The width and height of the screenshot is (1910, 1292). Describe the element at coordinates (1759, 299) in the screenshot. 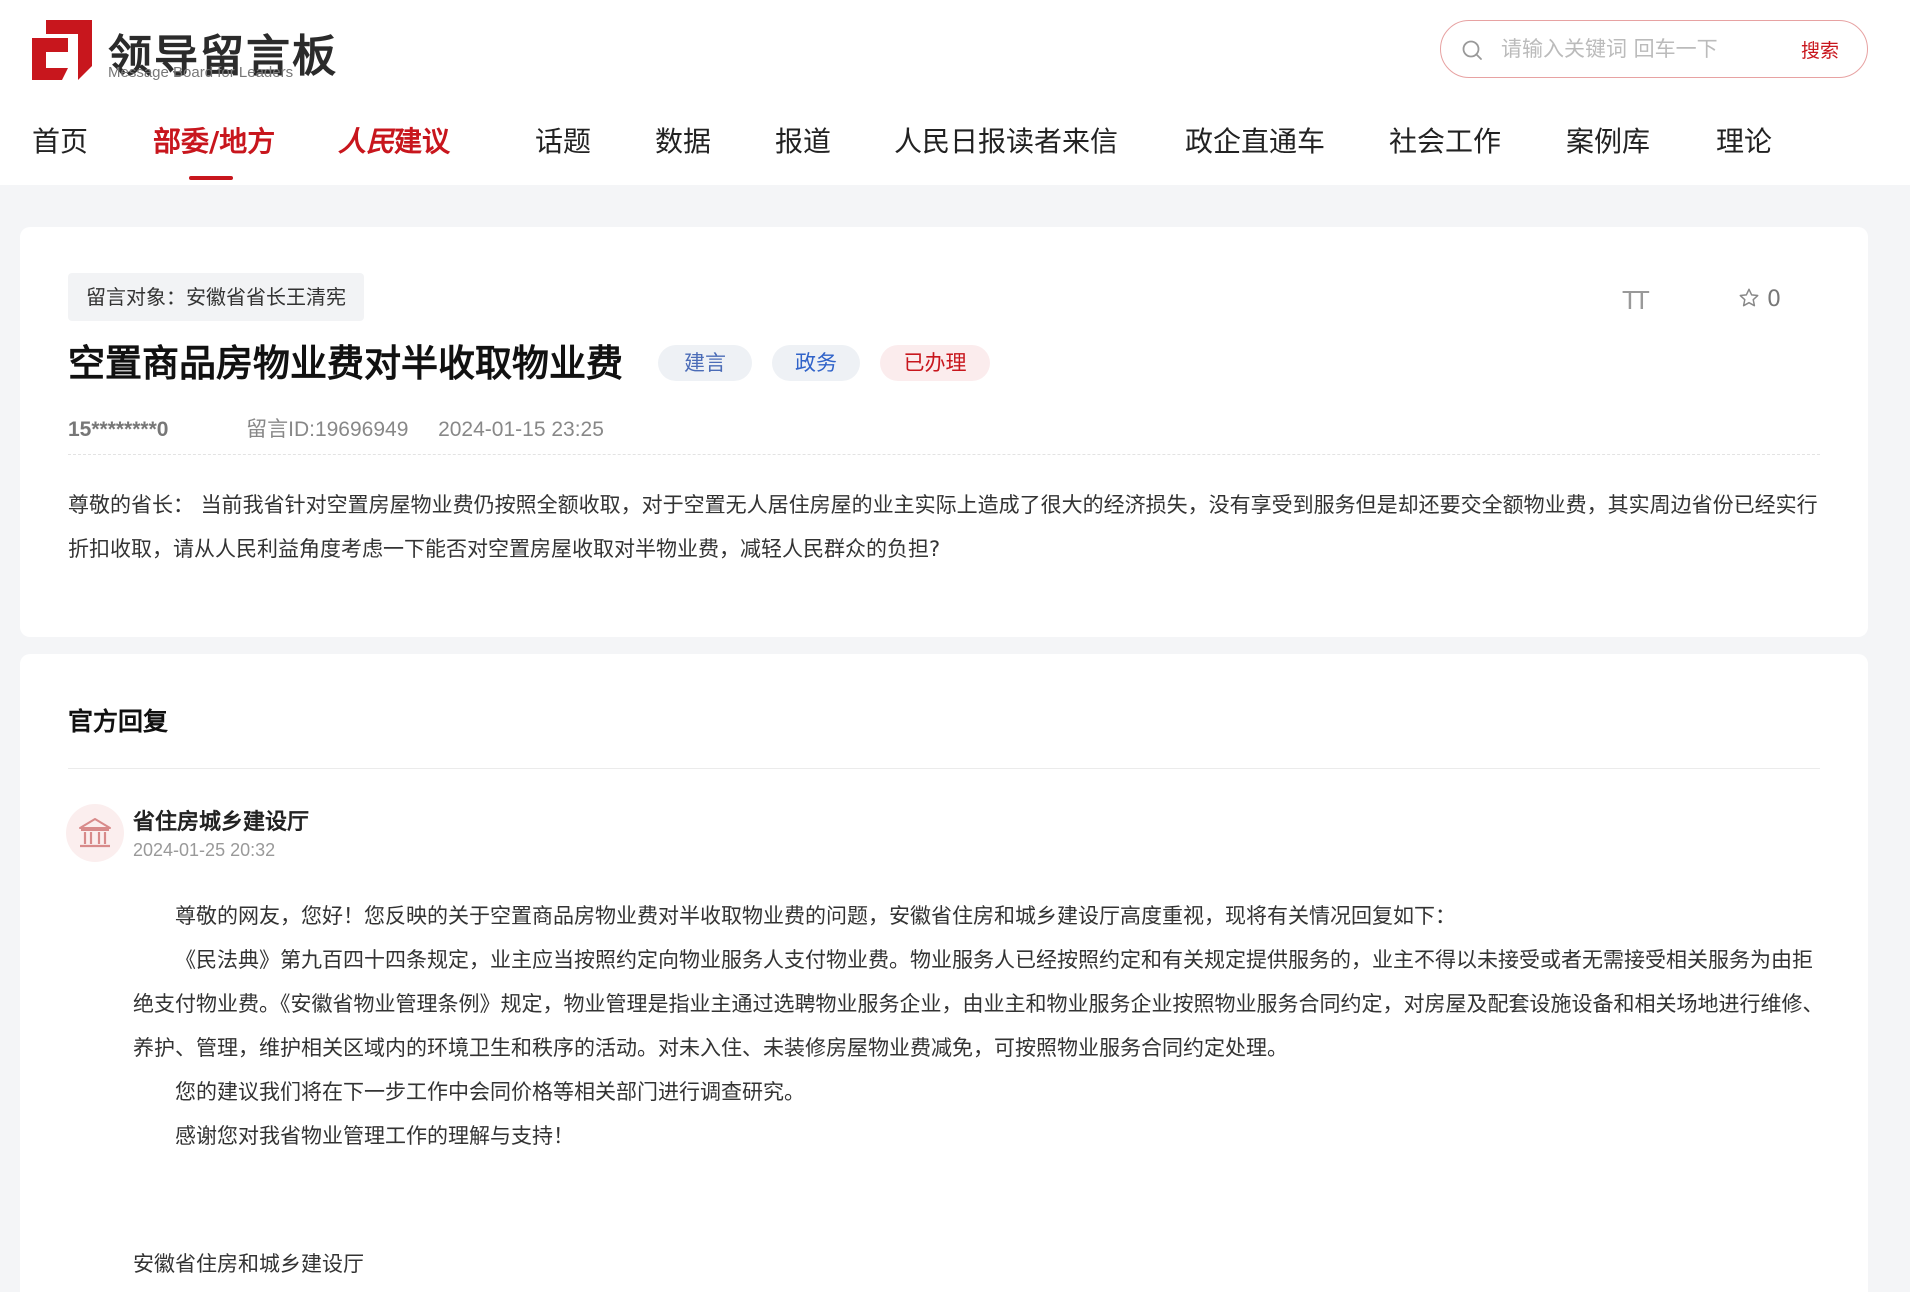

I see `favorite-button: 0` at that location.